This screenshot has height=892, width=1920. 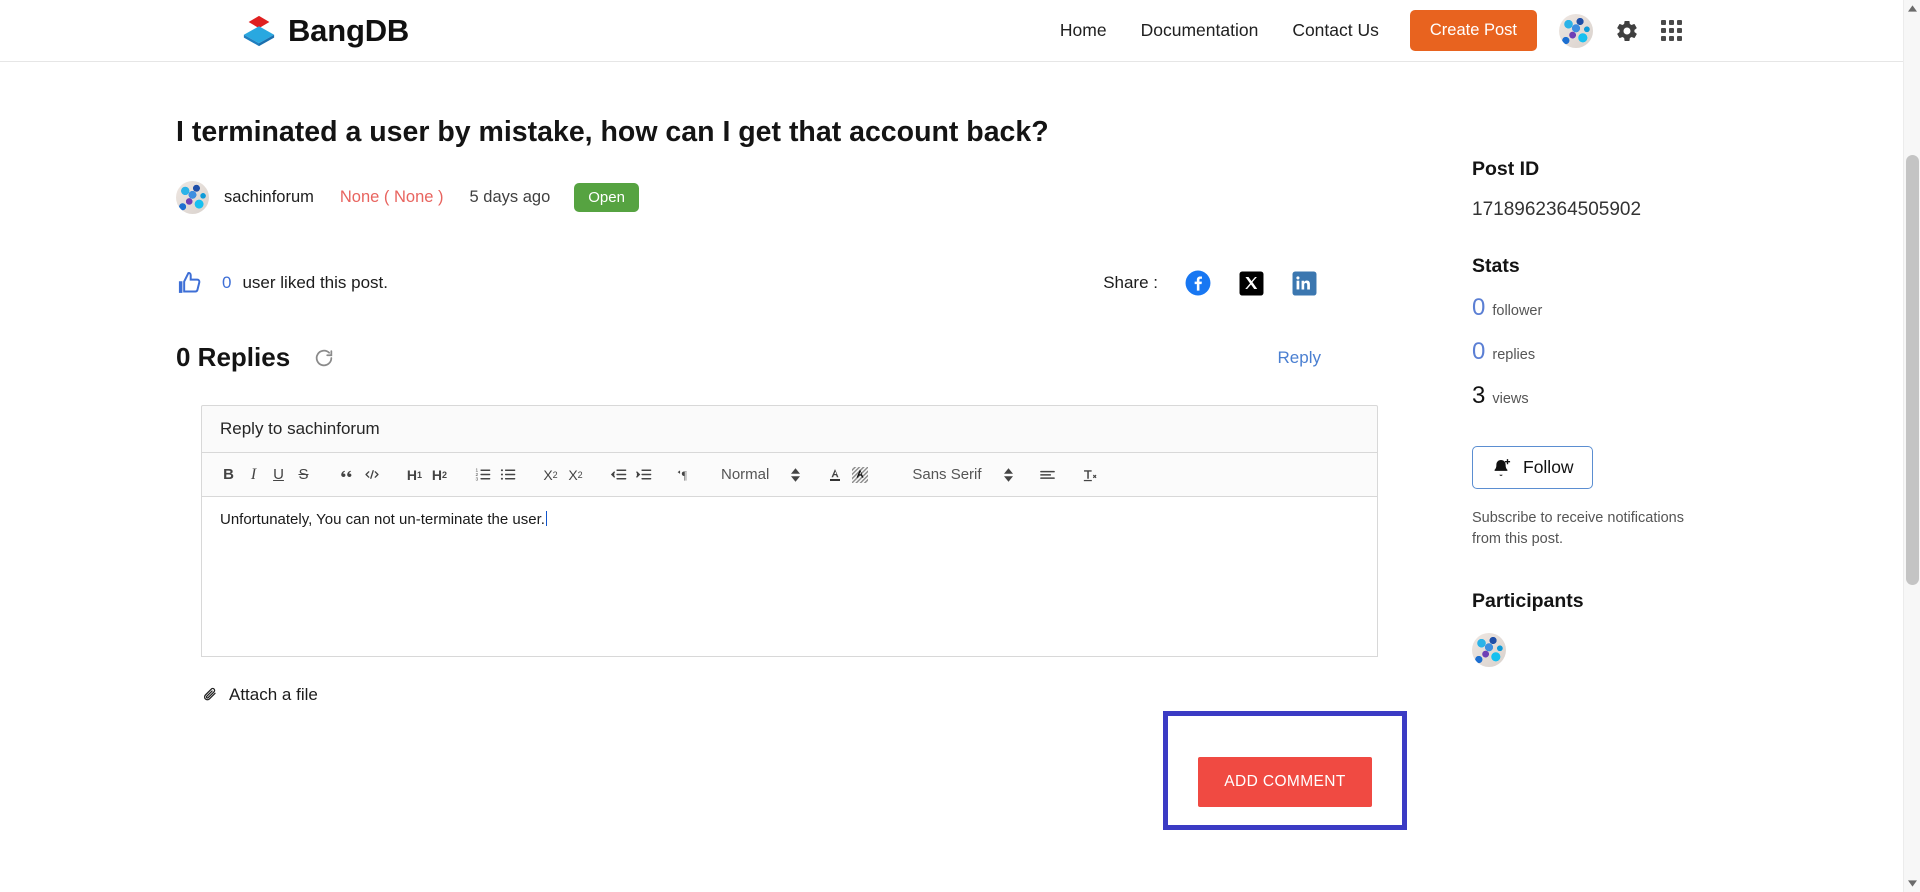 I want to click on add-comment-highlight: ADD COMMENT, so click(x=1285, y=770).